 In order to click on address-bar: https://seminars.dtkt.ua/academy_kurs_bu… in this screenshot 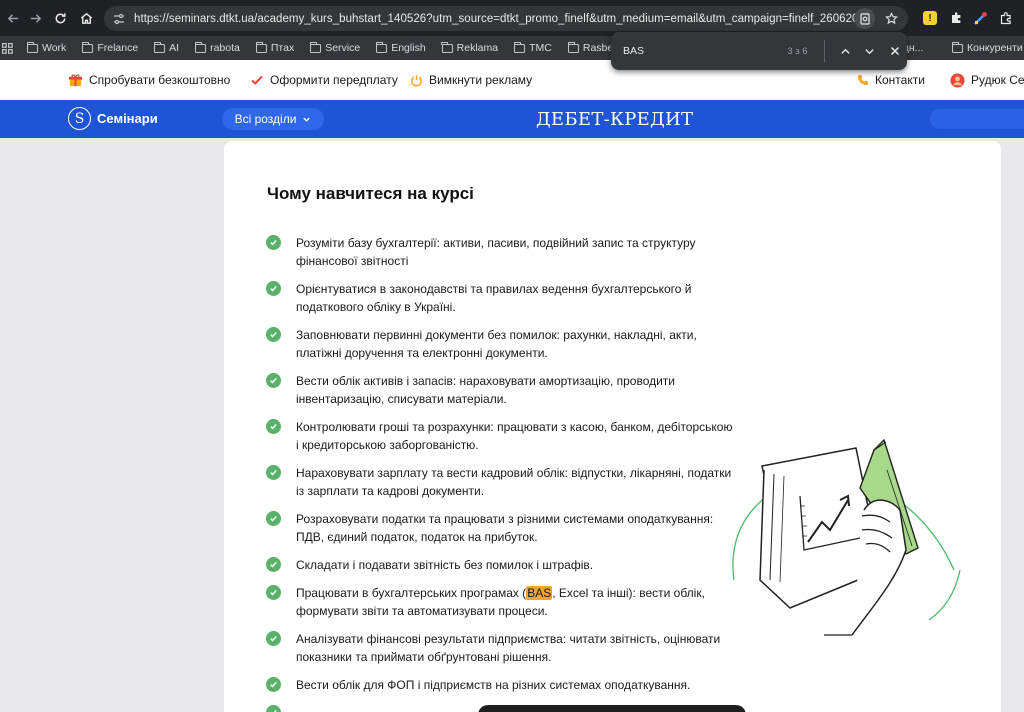, I will do `click(506, 18)`.